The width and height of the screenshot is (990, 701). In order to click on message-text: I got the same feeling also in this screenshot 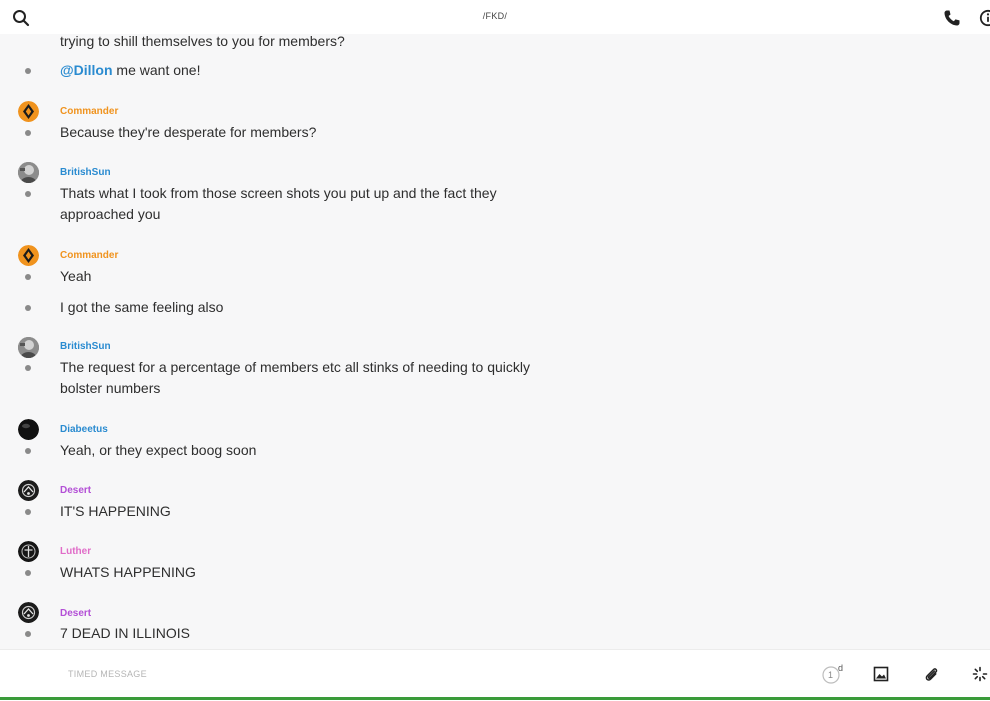, I will do `click(142, 307)`.